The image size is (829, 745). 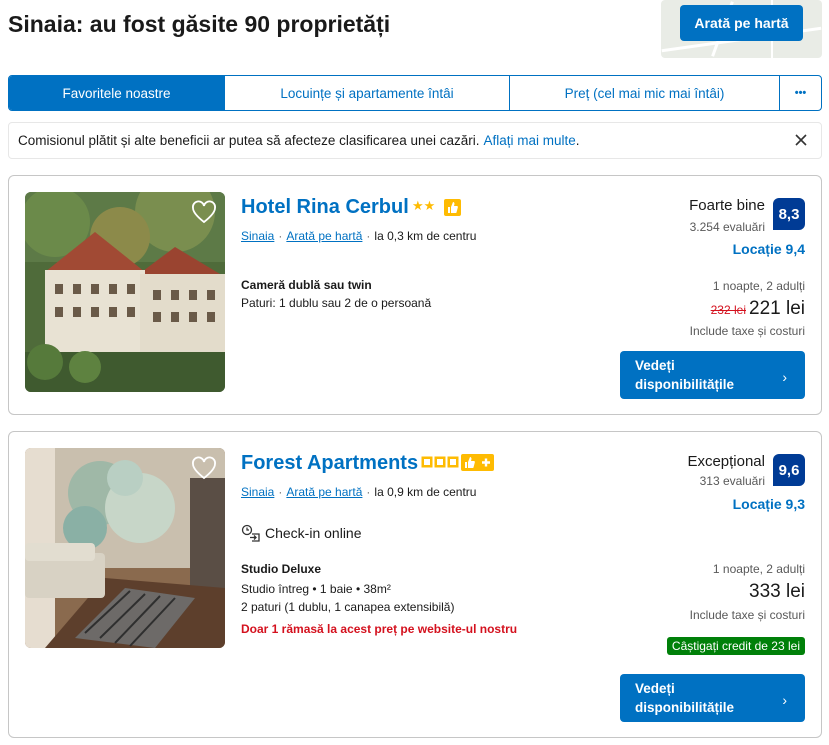 What do you see at coordinates (281, 569) in the screenshot?
I see `room-title: Studio Deluxe` at bounding box center [281, 569].